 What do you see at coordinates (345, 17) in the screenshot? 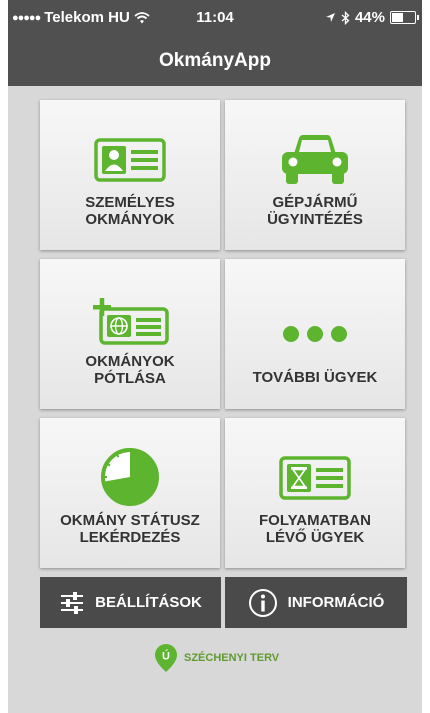
I see `bluetooth-icon` at bounding box center [345, 17].